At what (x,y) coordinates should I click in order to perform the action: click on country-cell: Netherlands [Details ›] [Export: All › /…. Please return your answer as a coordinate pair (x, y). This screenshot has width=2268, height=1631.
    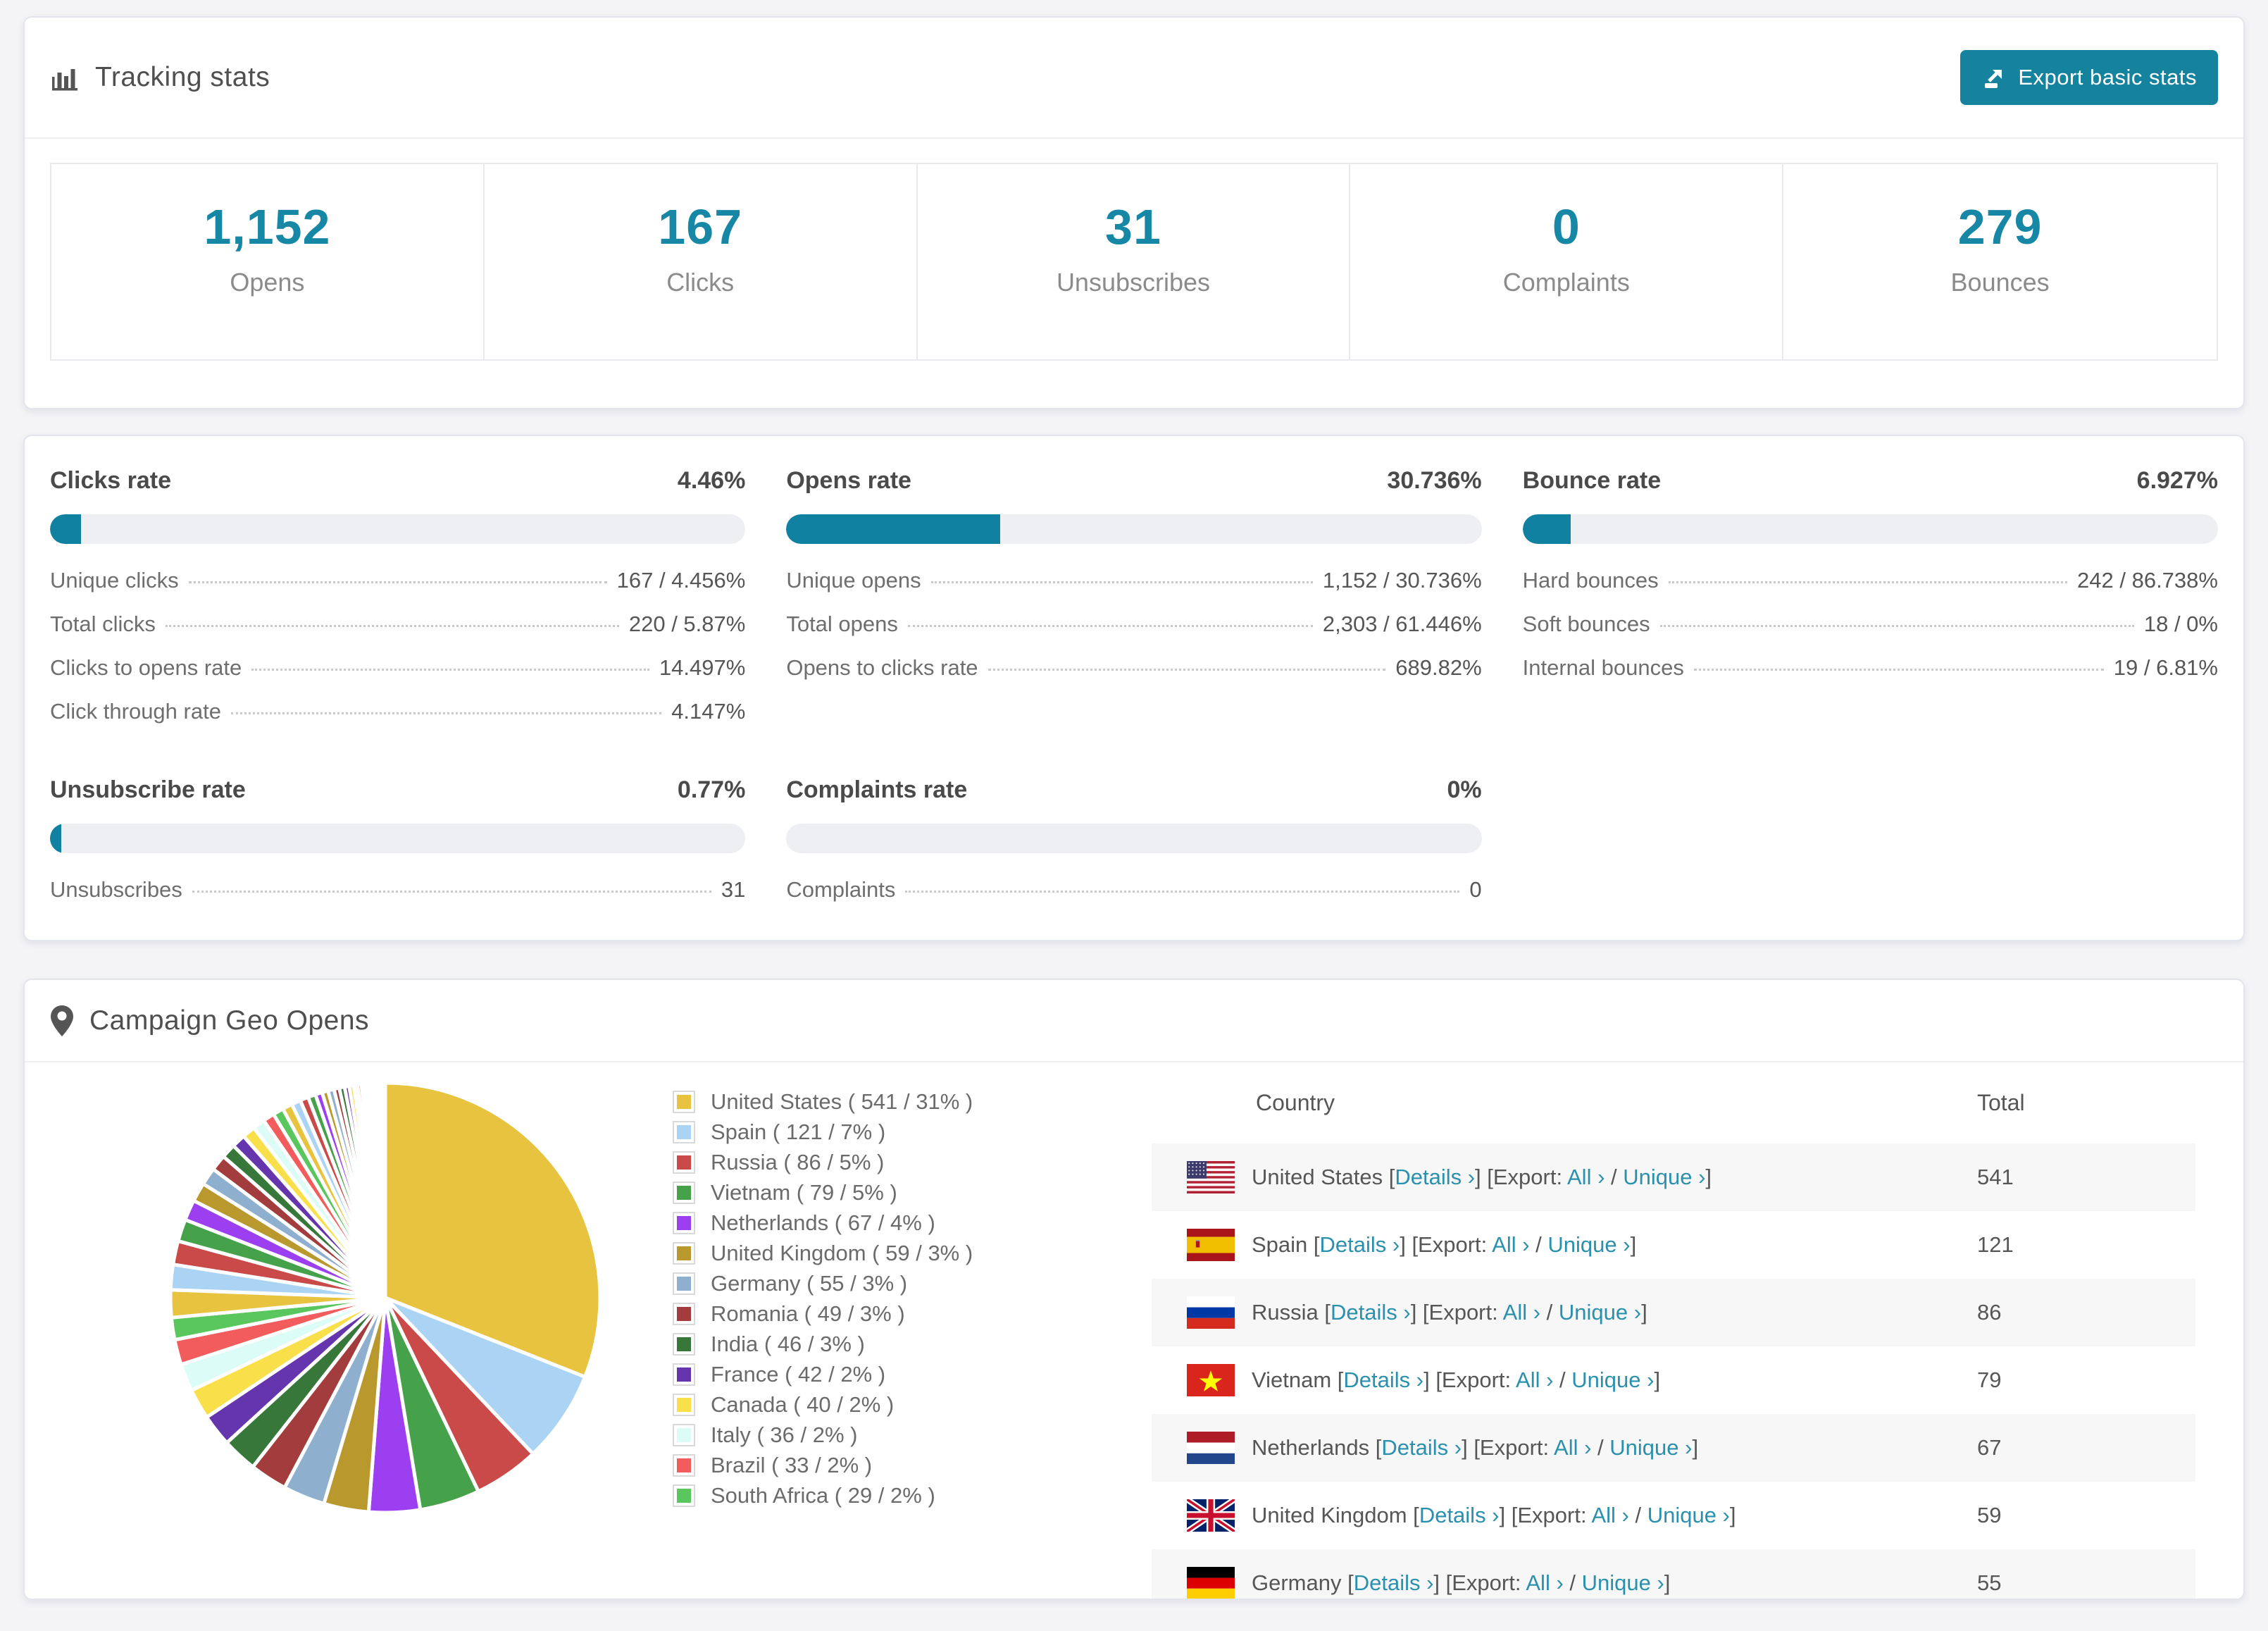
    Looking at the image, I should click on (1476, 1448).